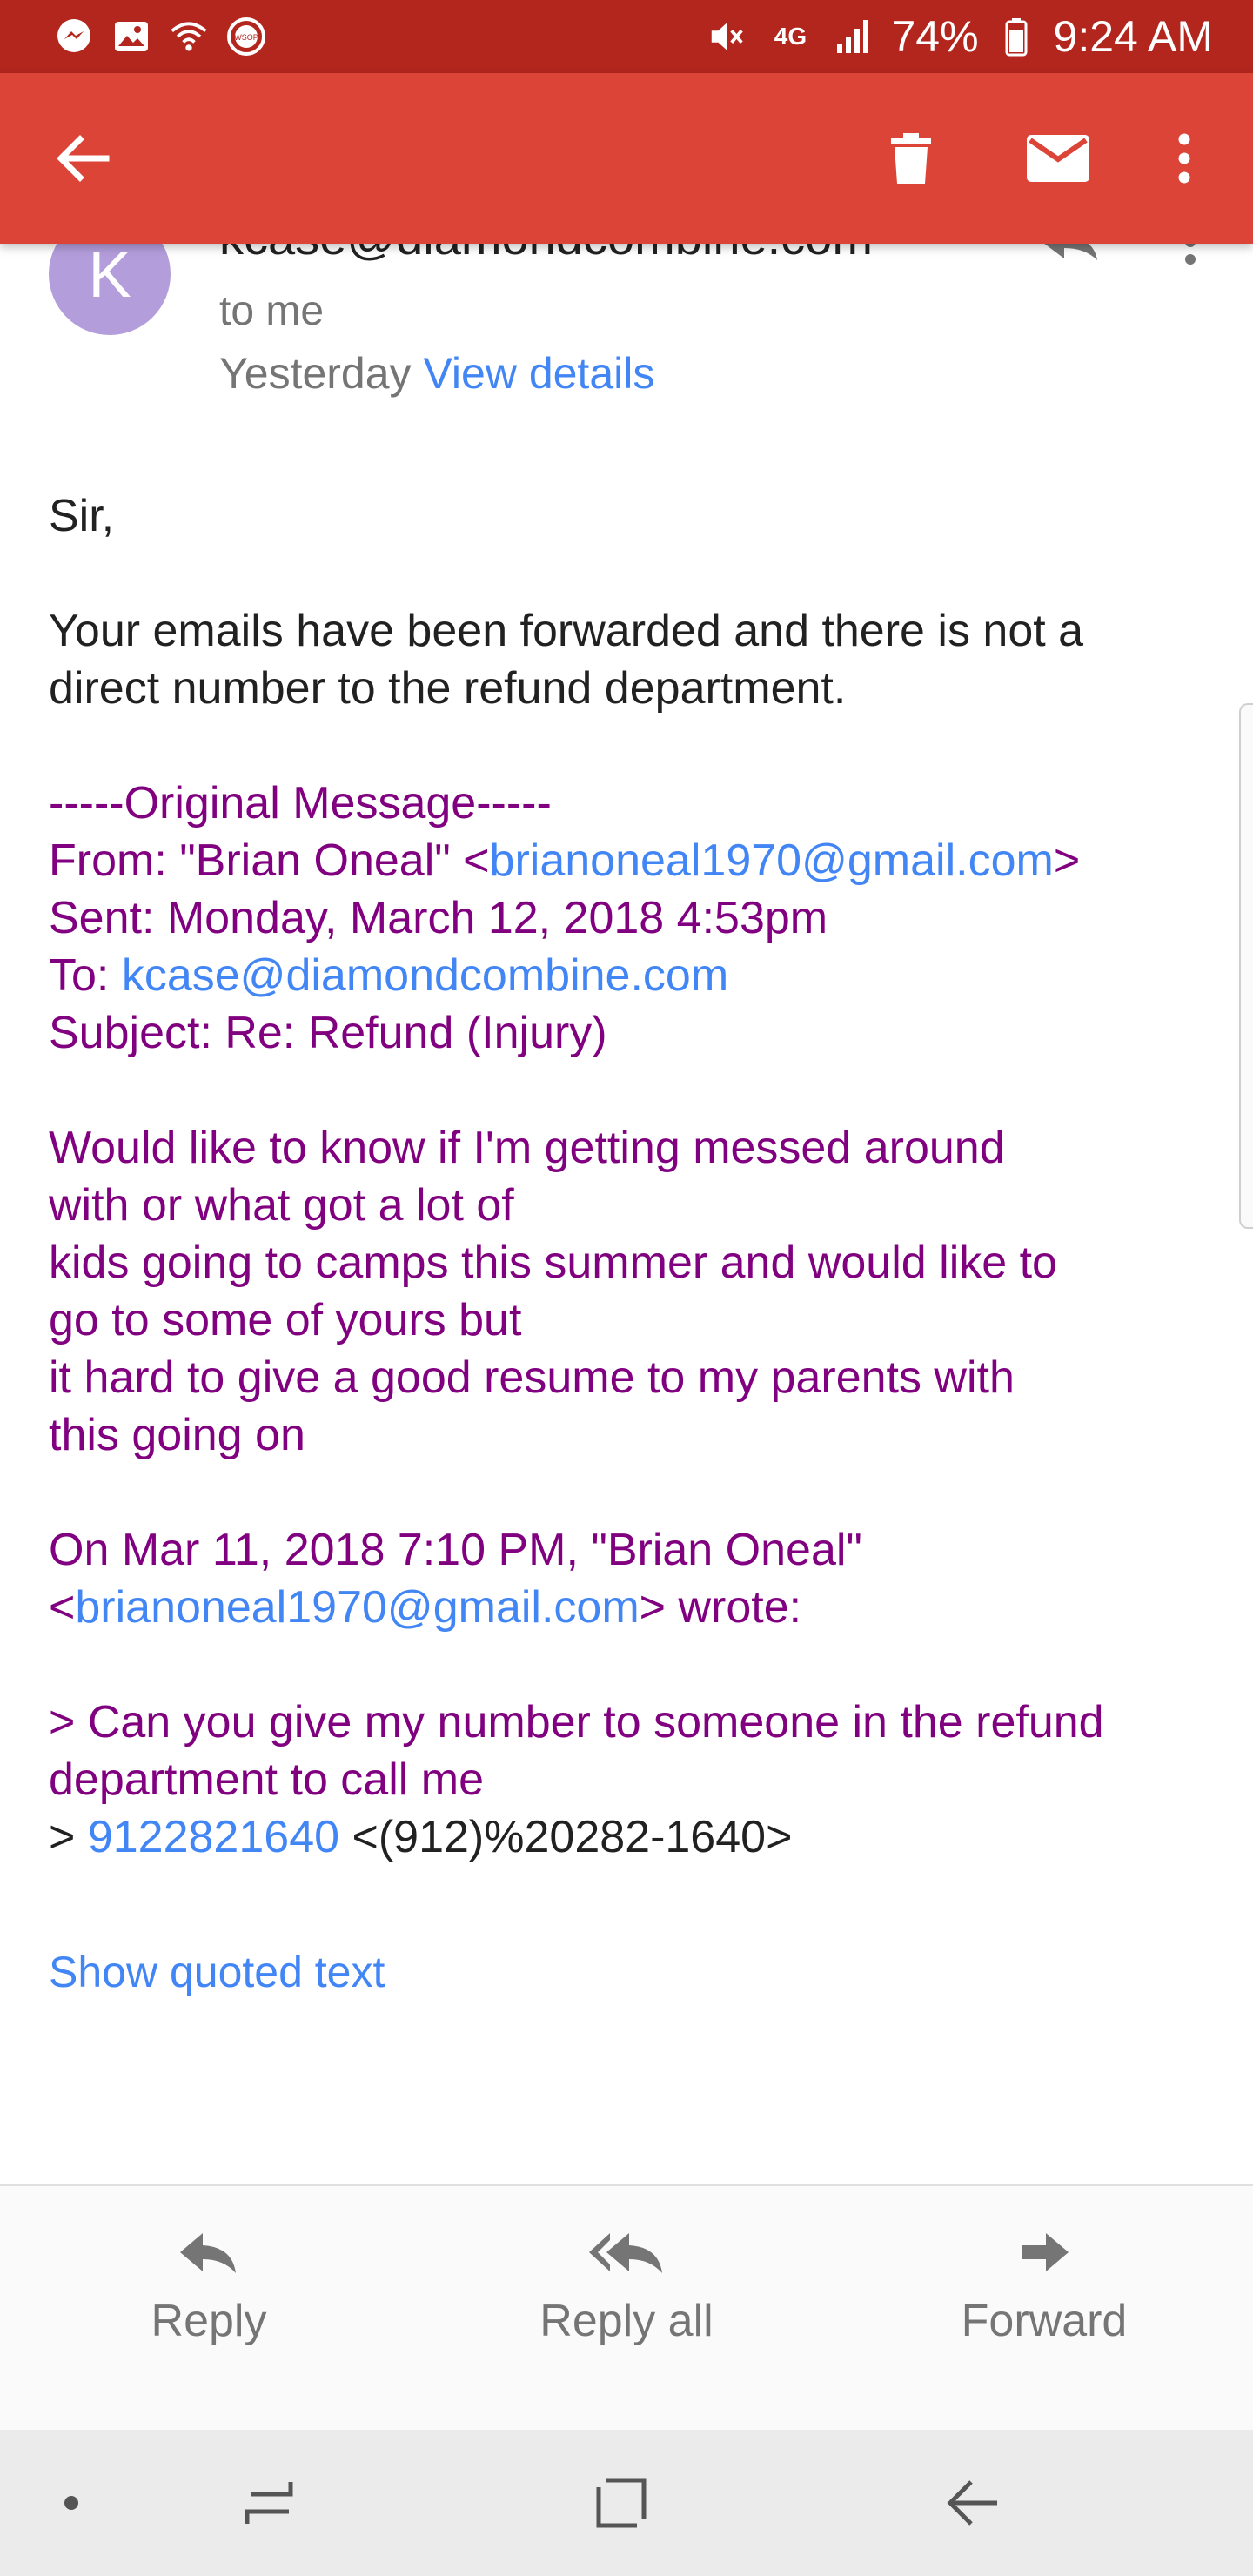  I want to click on greeting: Sir,, so click(82, 516).